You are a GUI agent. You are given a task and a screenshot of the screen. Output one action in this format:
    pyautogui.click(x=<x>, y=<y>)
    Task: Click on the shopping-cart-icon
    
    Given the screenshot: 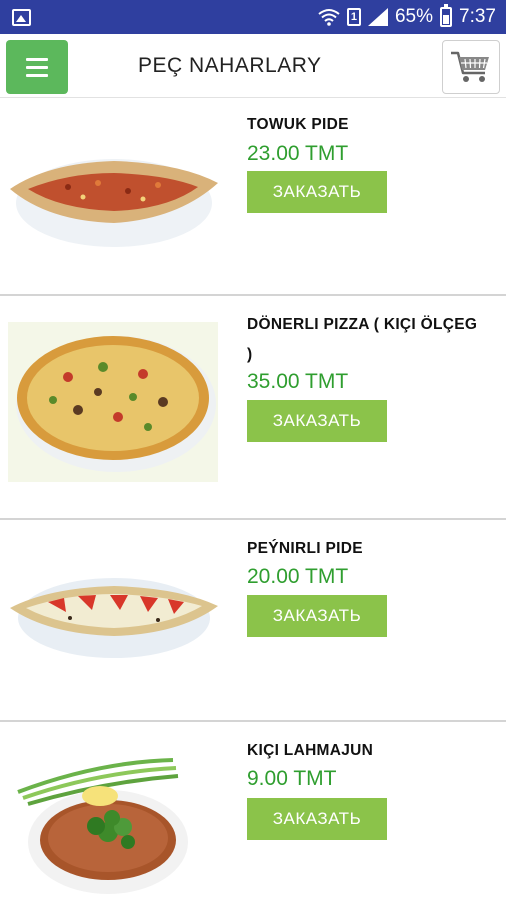 What is the action you would take?
    pyautogui.click(x=470, y=66)
    